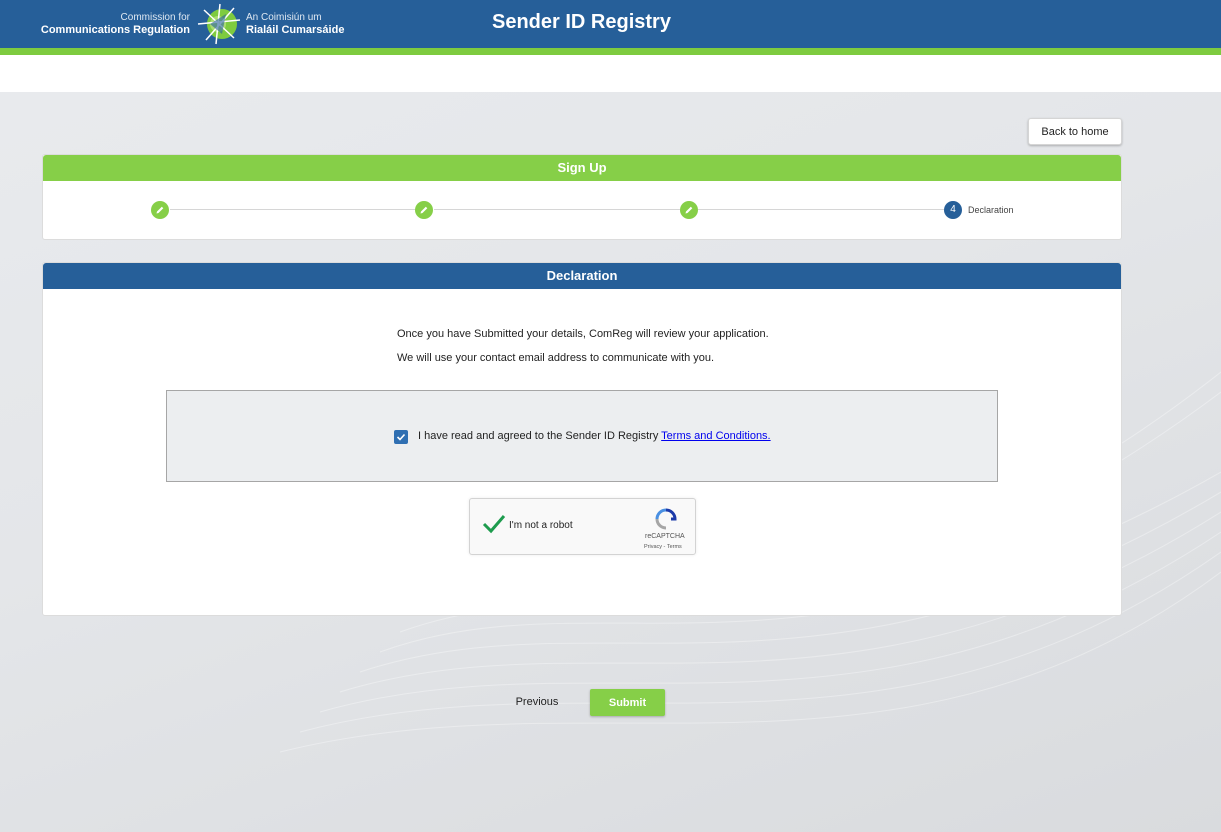 This screenshot has height=832, width=1221. I want to click on terms-and-conditions-link: Terms and Conditions., so click(715, 436).